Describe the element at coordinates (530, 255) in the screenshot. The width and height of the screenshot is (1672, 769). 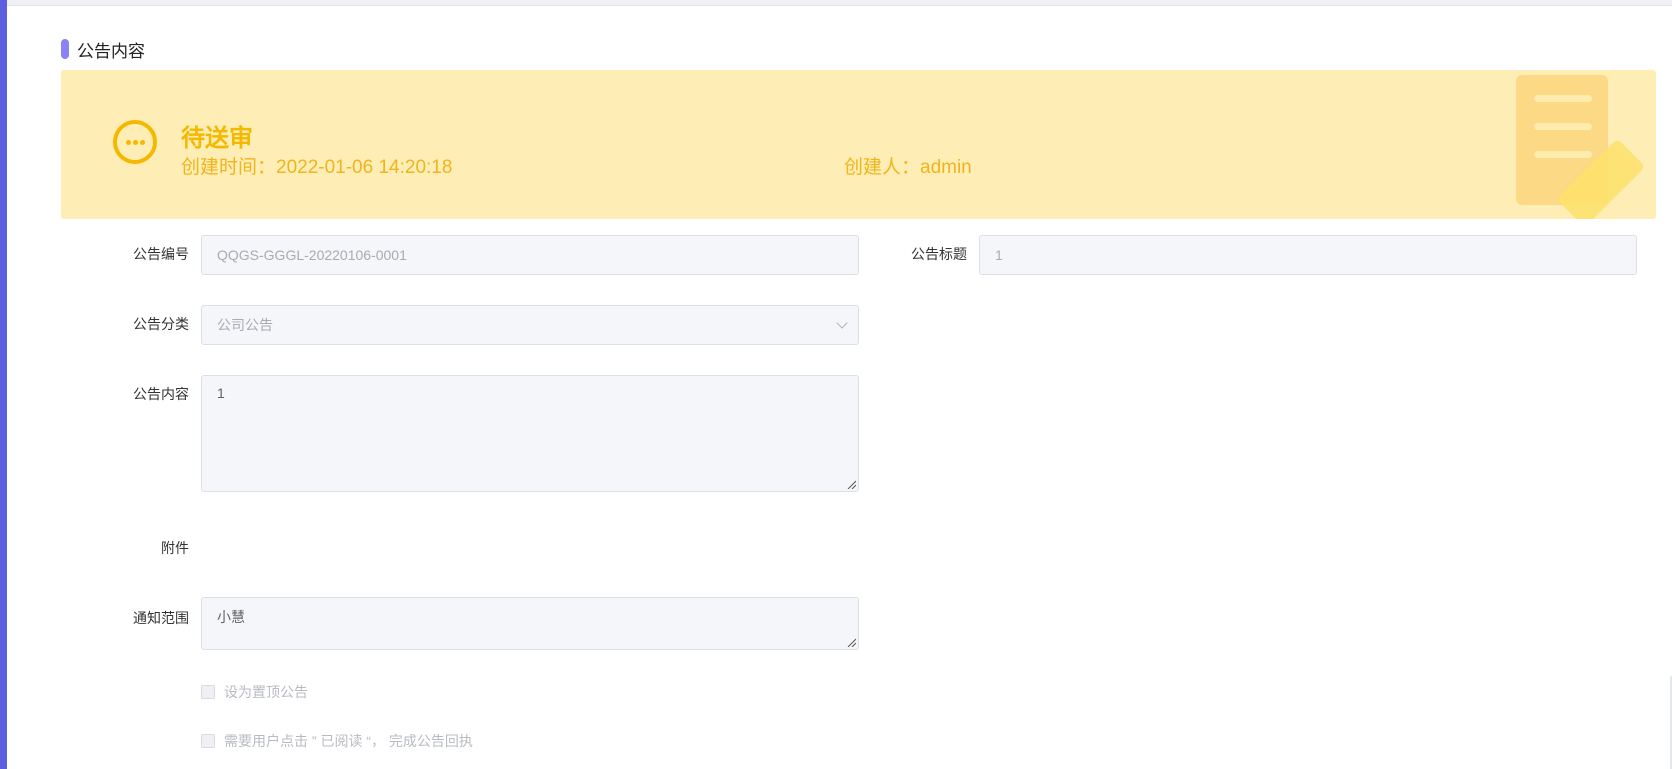
I see `notice-no-input: QQGS-GGGL-20220106-0001` at that location.